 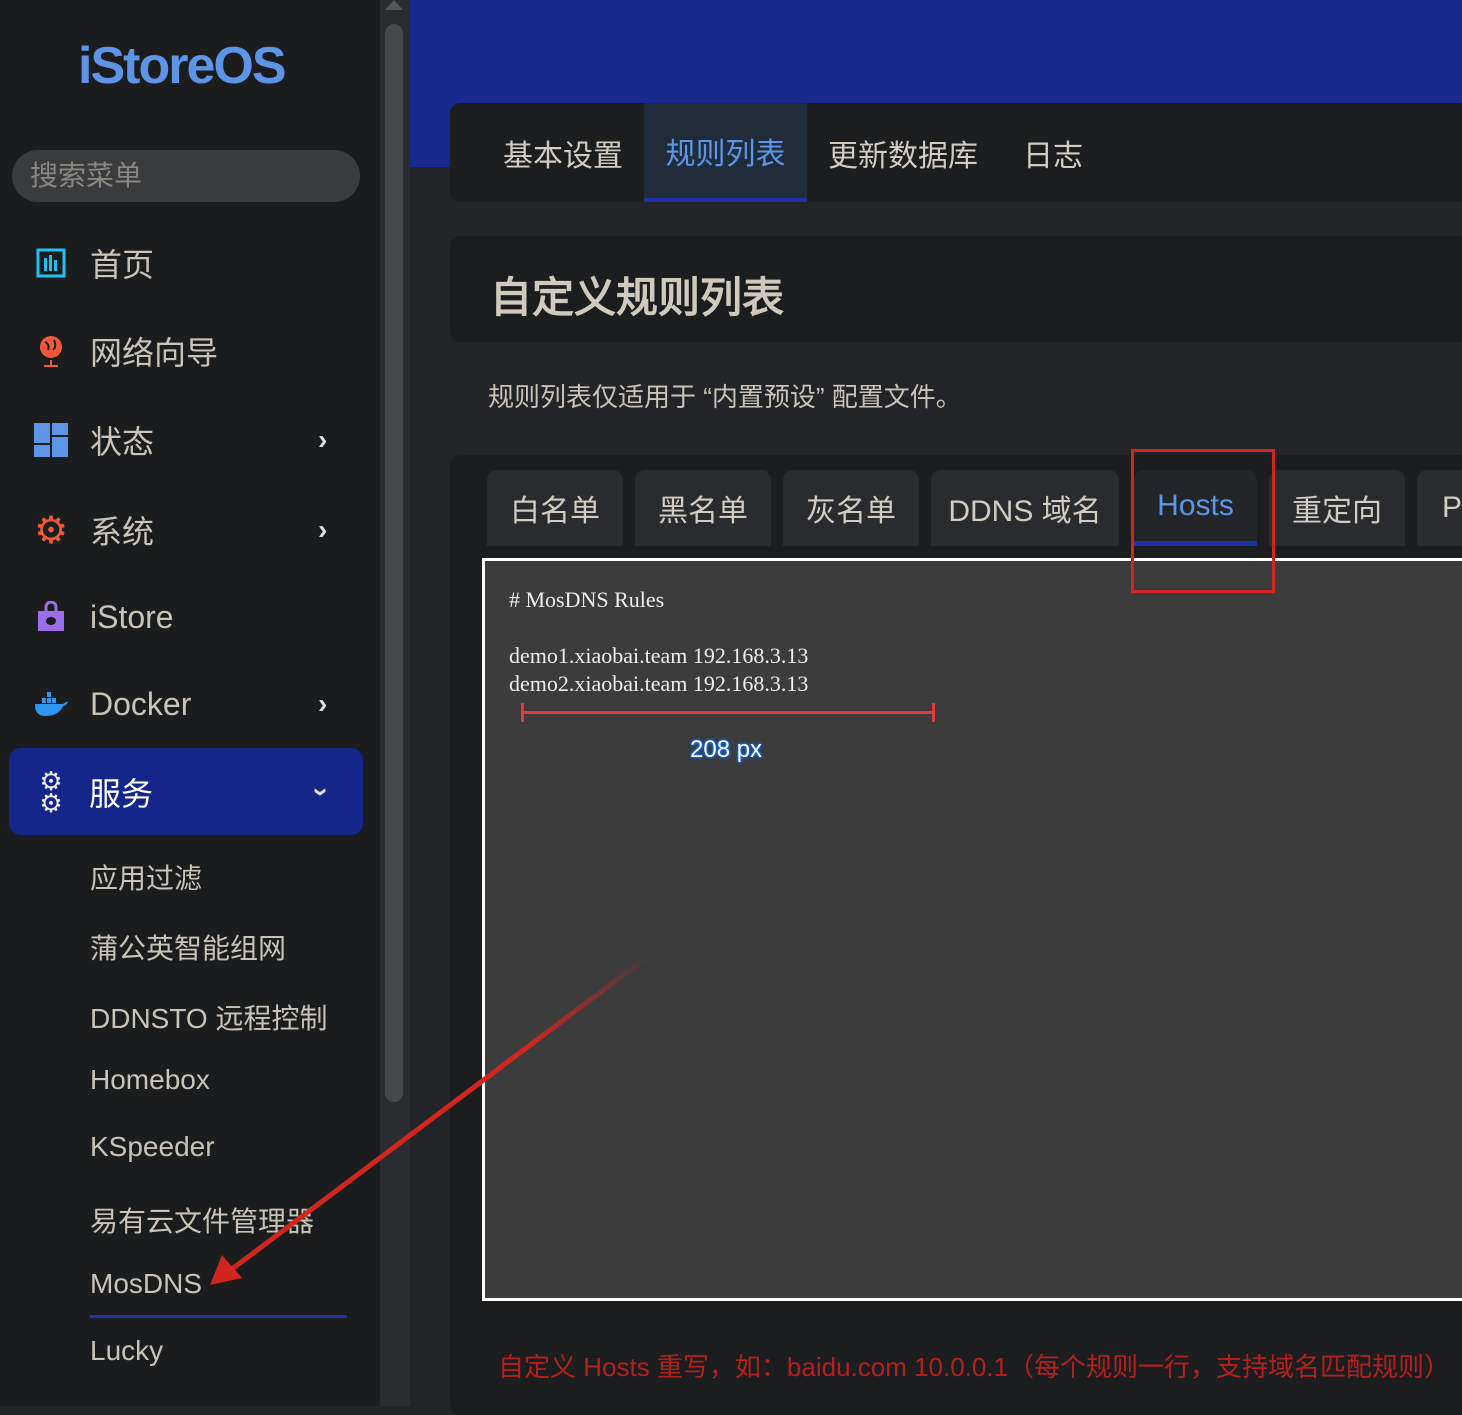 What do you see at coordinates (1025, 508) in the screenshot?
I see `tab-ddns-domains: DDNS 域名` at bounding box center [1025, 508].